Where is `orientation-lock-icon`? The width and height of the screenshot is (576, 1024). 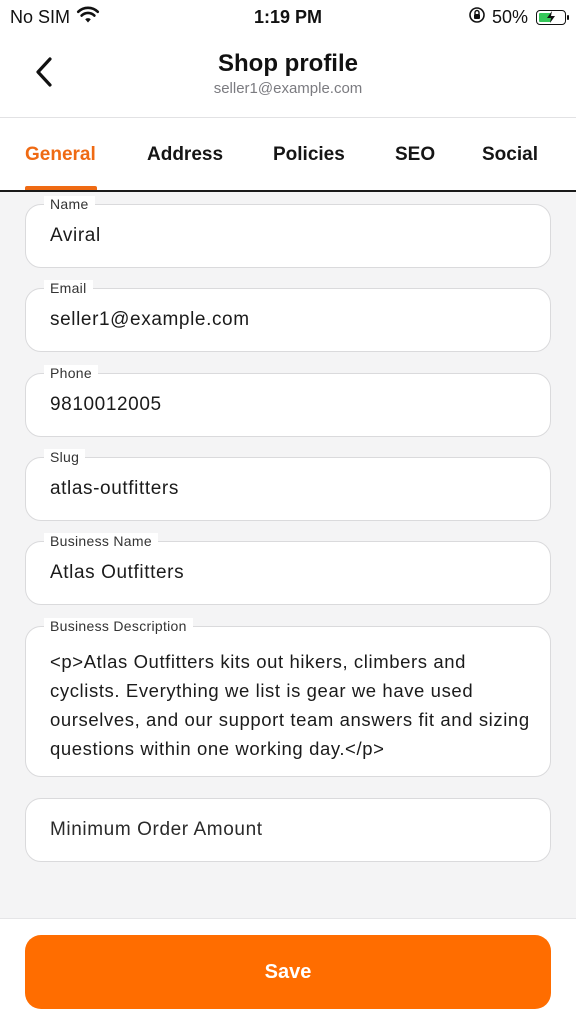 orientation-lock-icon is located at coordinates (477, 17).